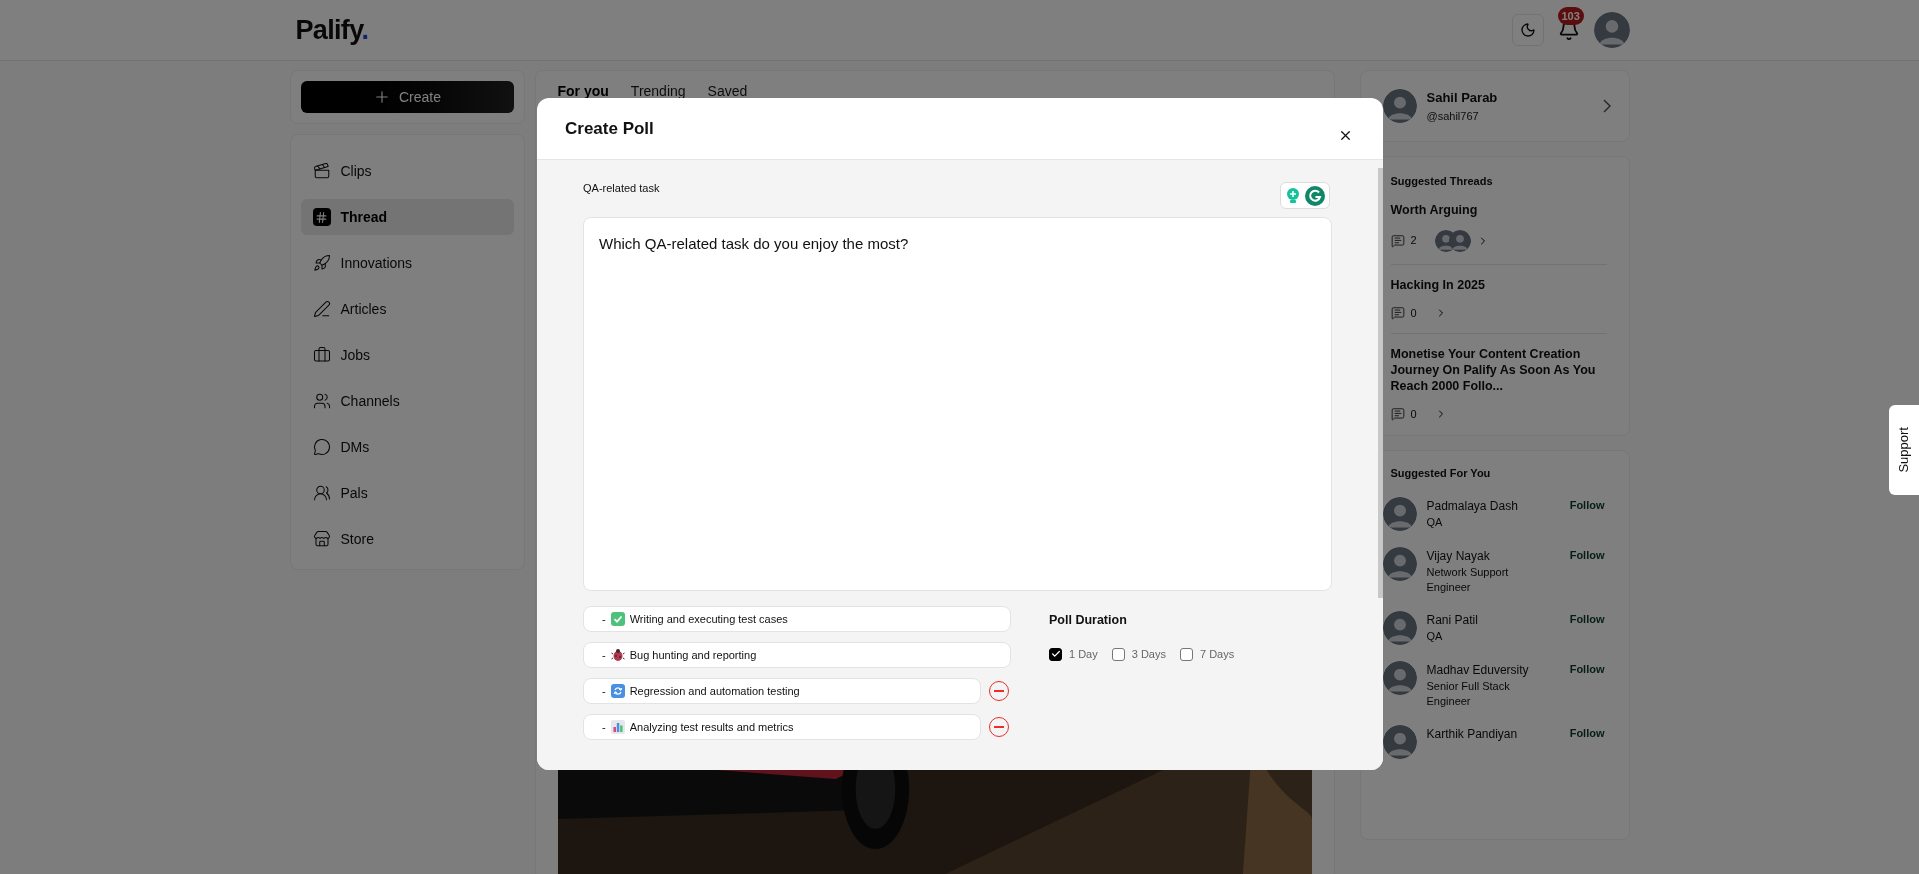 The height and width of the screenshot is (874, 1919). I want to click on feed-tab: For you, so click(583, 91).